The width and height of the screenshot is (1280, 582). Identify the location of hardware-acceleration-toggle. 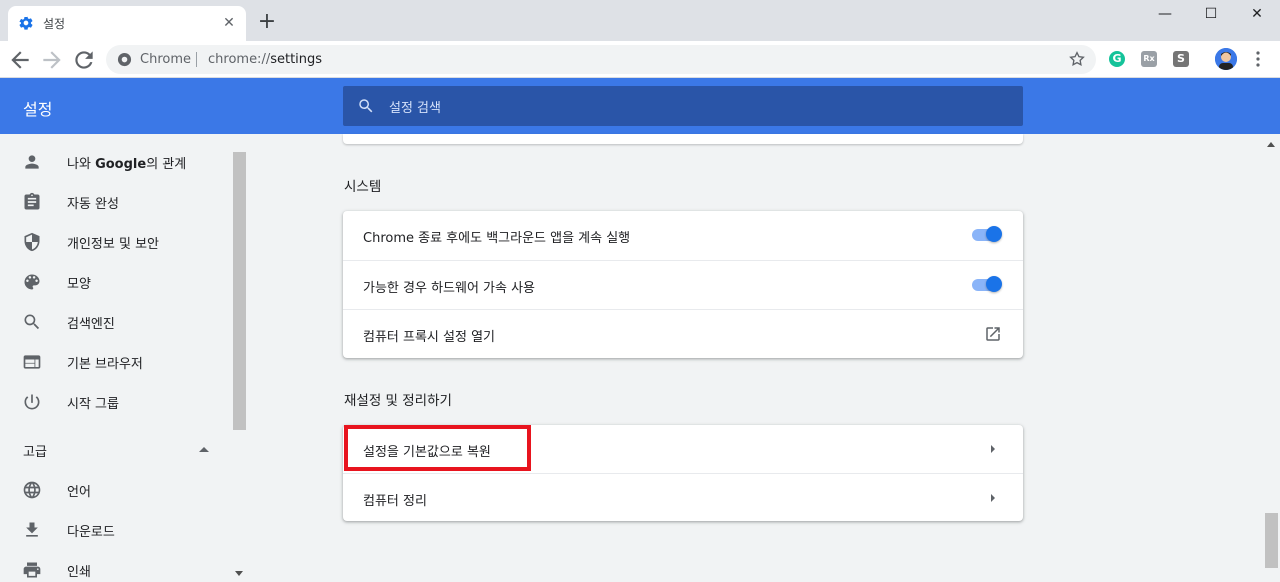
(987, 284).